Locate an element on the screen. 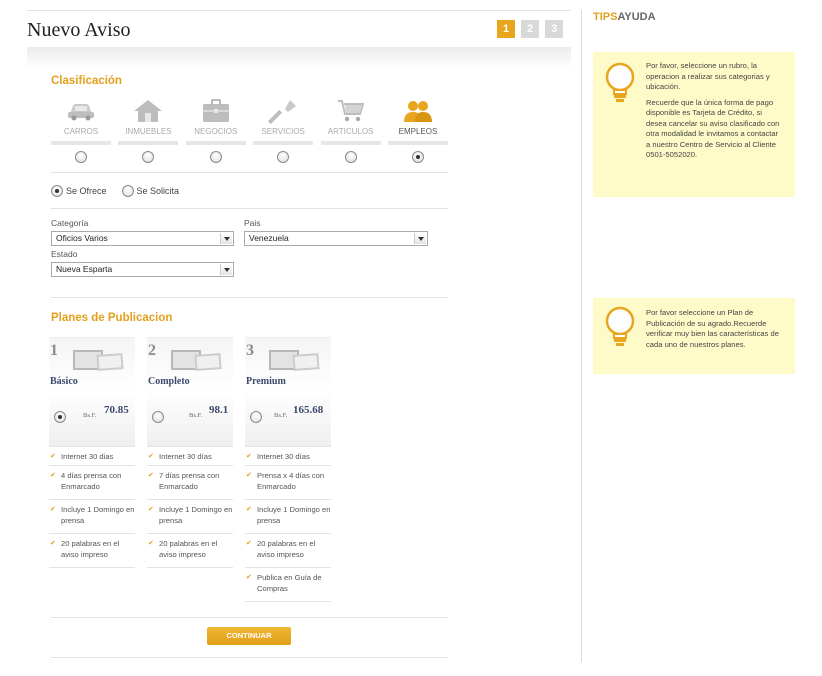 The image size is (822, 676). step-3: 3 is located at coordinates (554, 29).